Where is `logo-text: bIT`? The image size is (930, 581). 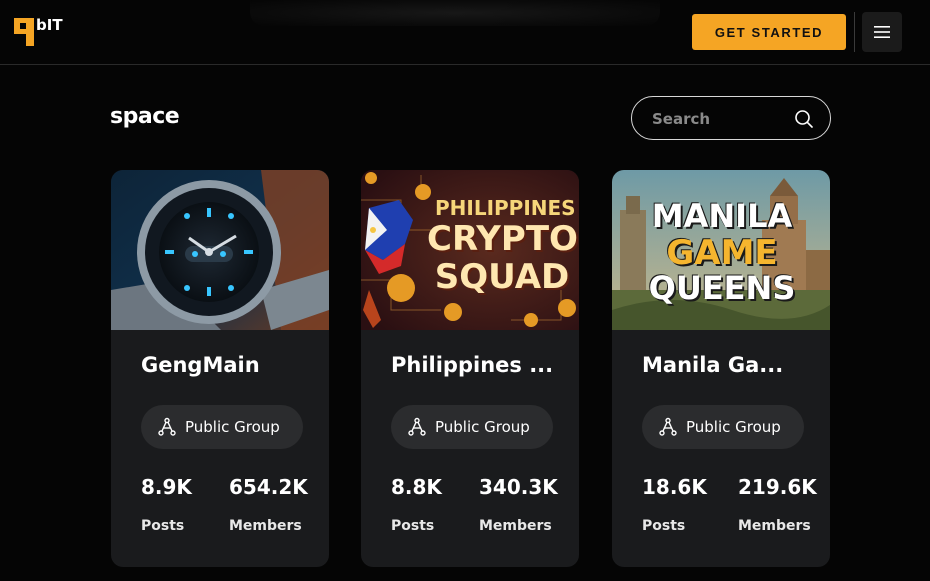 logo-text: bIT is located at coordinates (49, 25).